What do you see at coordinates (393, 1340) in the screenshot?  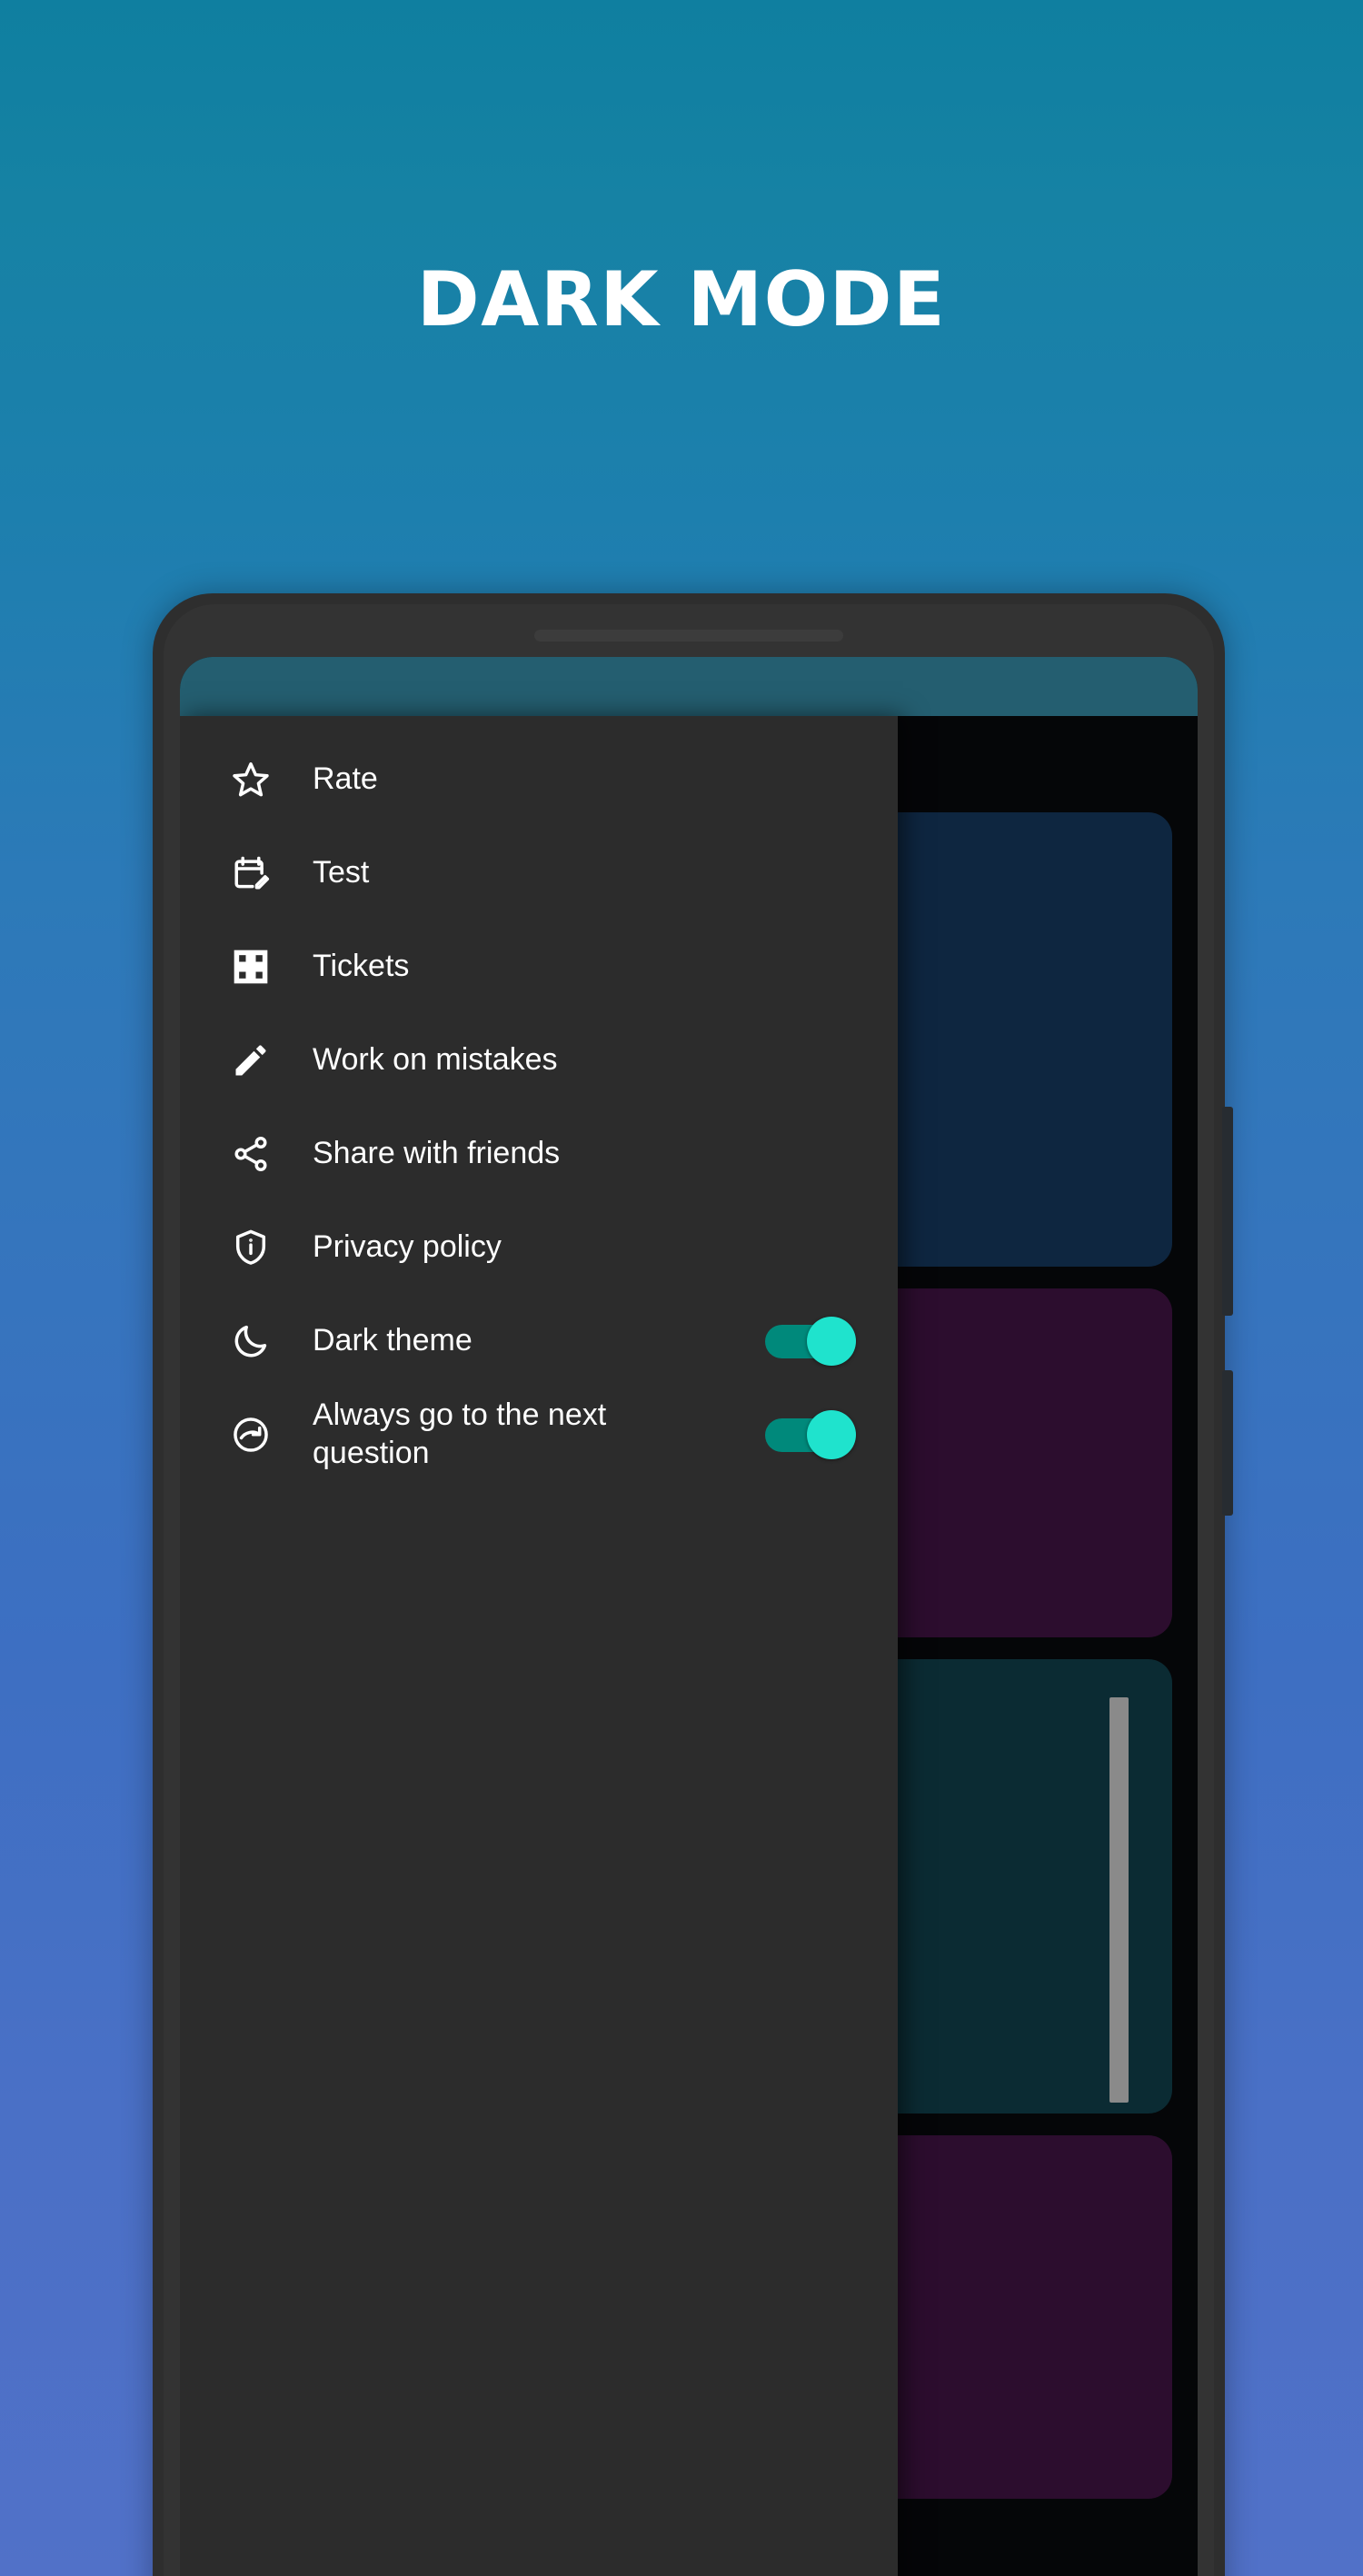 I see `drawer-item-label: Dark theme` at bounding box center [393, 1340].